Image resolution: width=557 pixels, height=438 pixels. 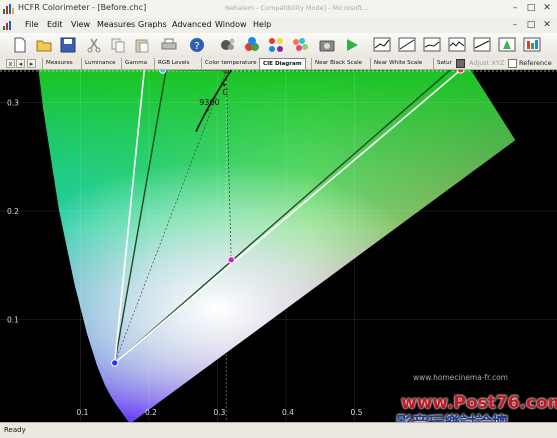 What do you see at coordinates (231, 24) in the screenshot?
I see `menu-window: Window` at bounding box center [231, 24].